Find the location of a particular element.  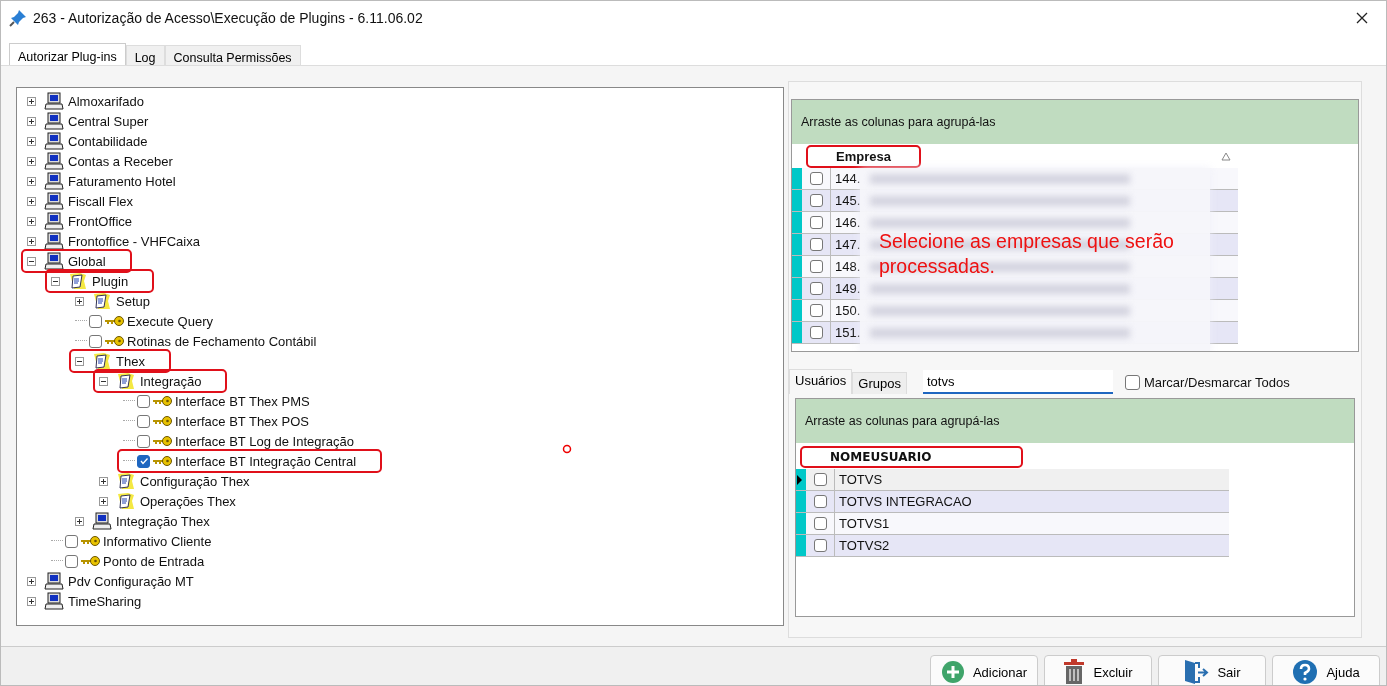

exit-door-icon is located at coordinates (1196, 672).